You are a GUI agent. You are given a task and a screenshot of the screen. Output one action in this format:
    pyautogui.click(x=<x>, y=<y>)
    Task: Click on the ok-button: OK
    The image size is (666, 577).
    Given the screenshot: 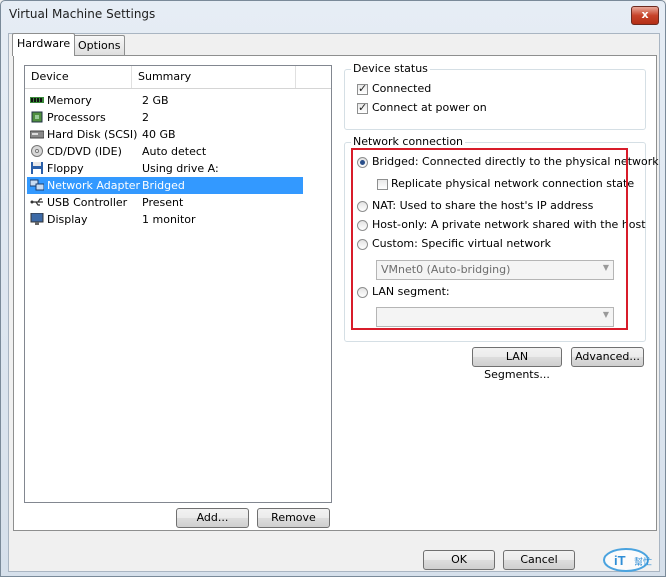 What is the action you would take?
    pyautogui.click(x=459, y=560)
    